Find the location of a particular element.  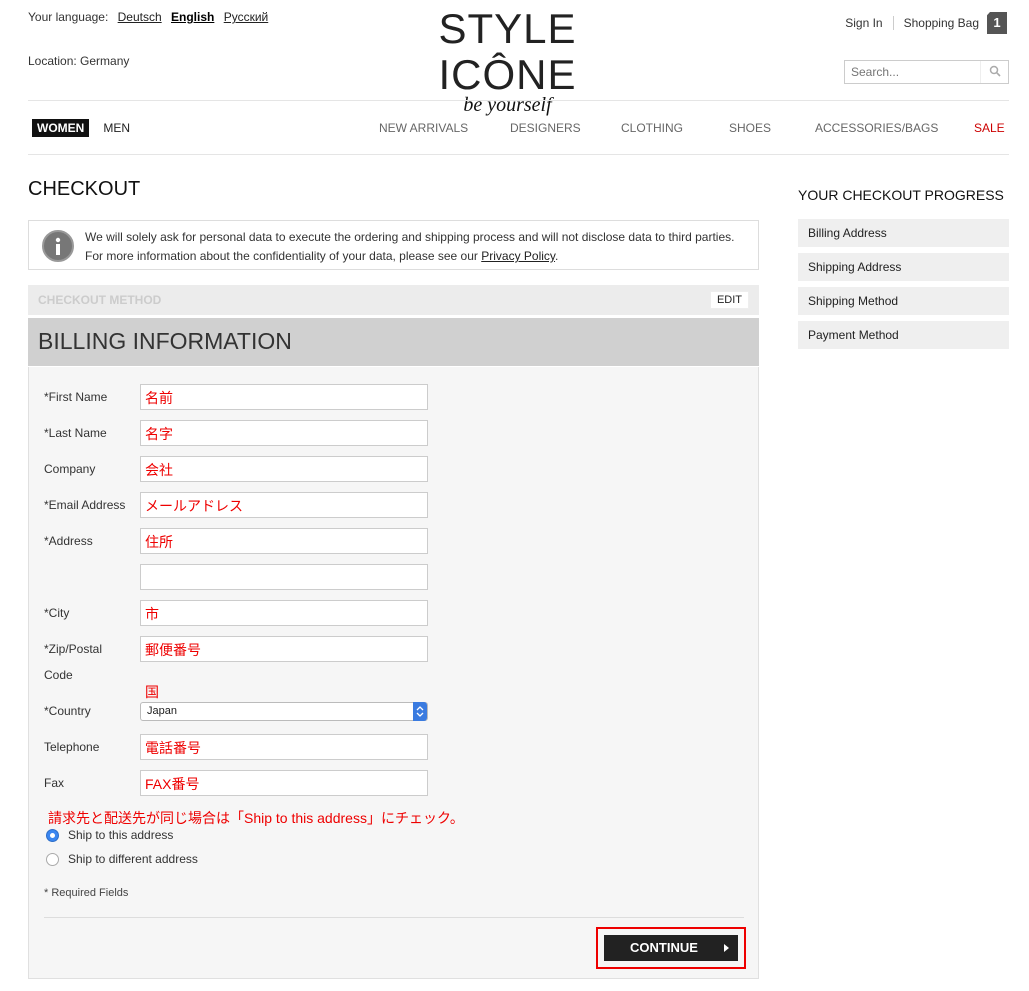

country-label: *Country is located at coordinates (67, 711).